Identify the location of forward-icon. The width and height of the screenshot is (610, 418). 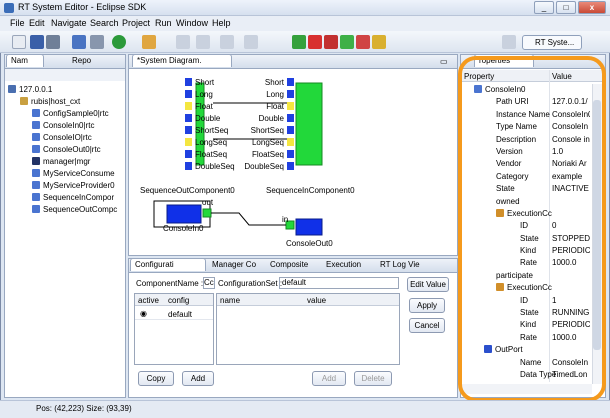
(251, 42).